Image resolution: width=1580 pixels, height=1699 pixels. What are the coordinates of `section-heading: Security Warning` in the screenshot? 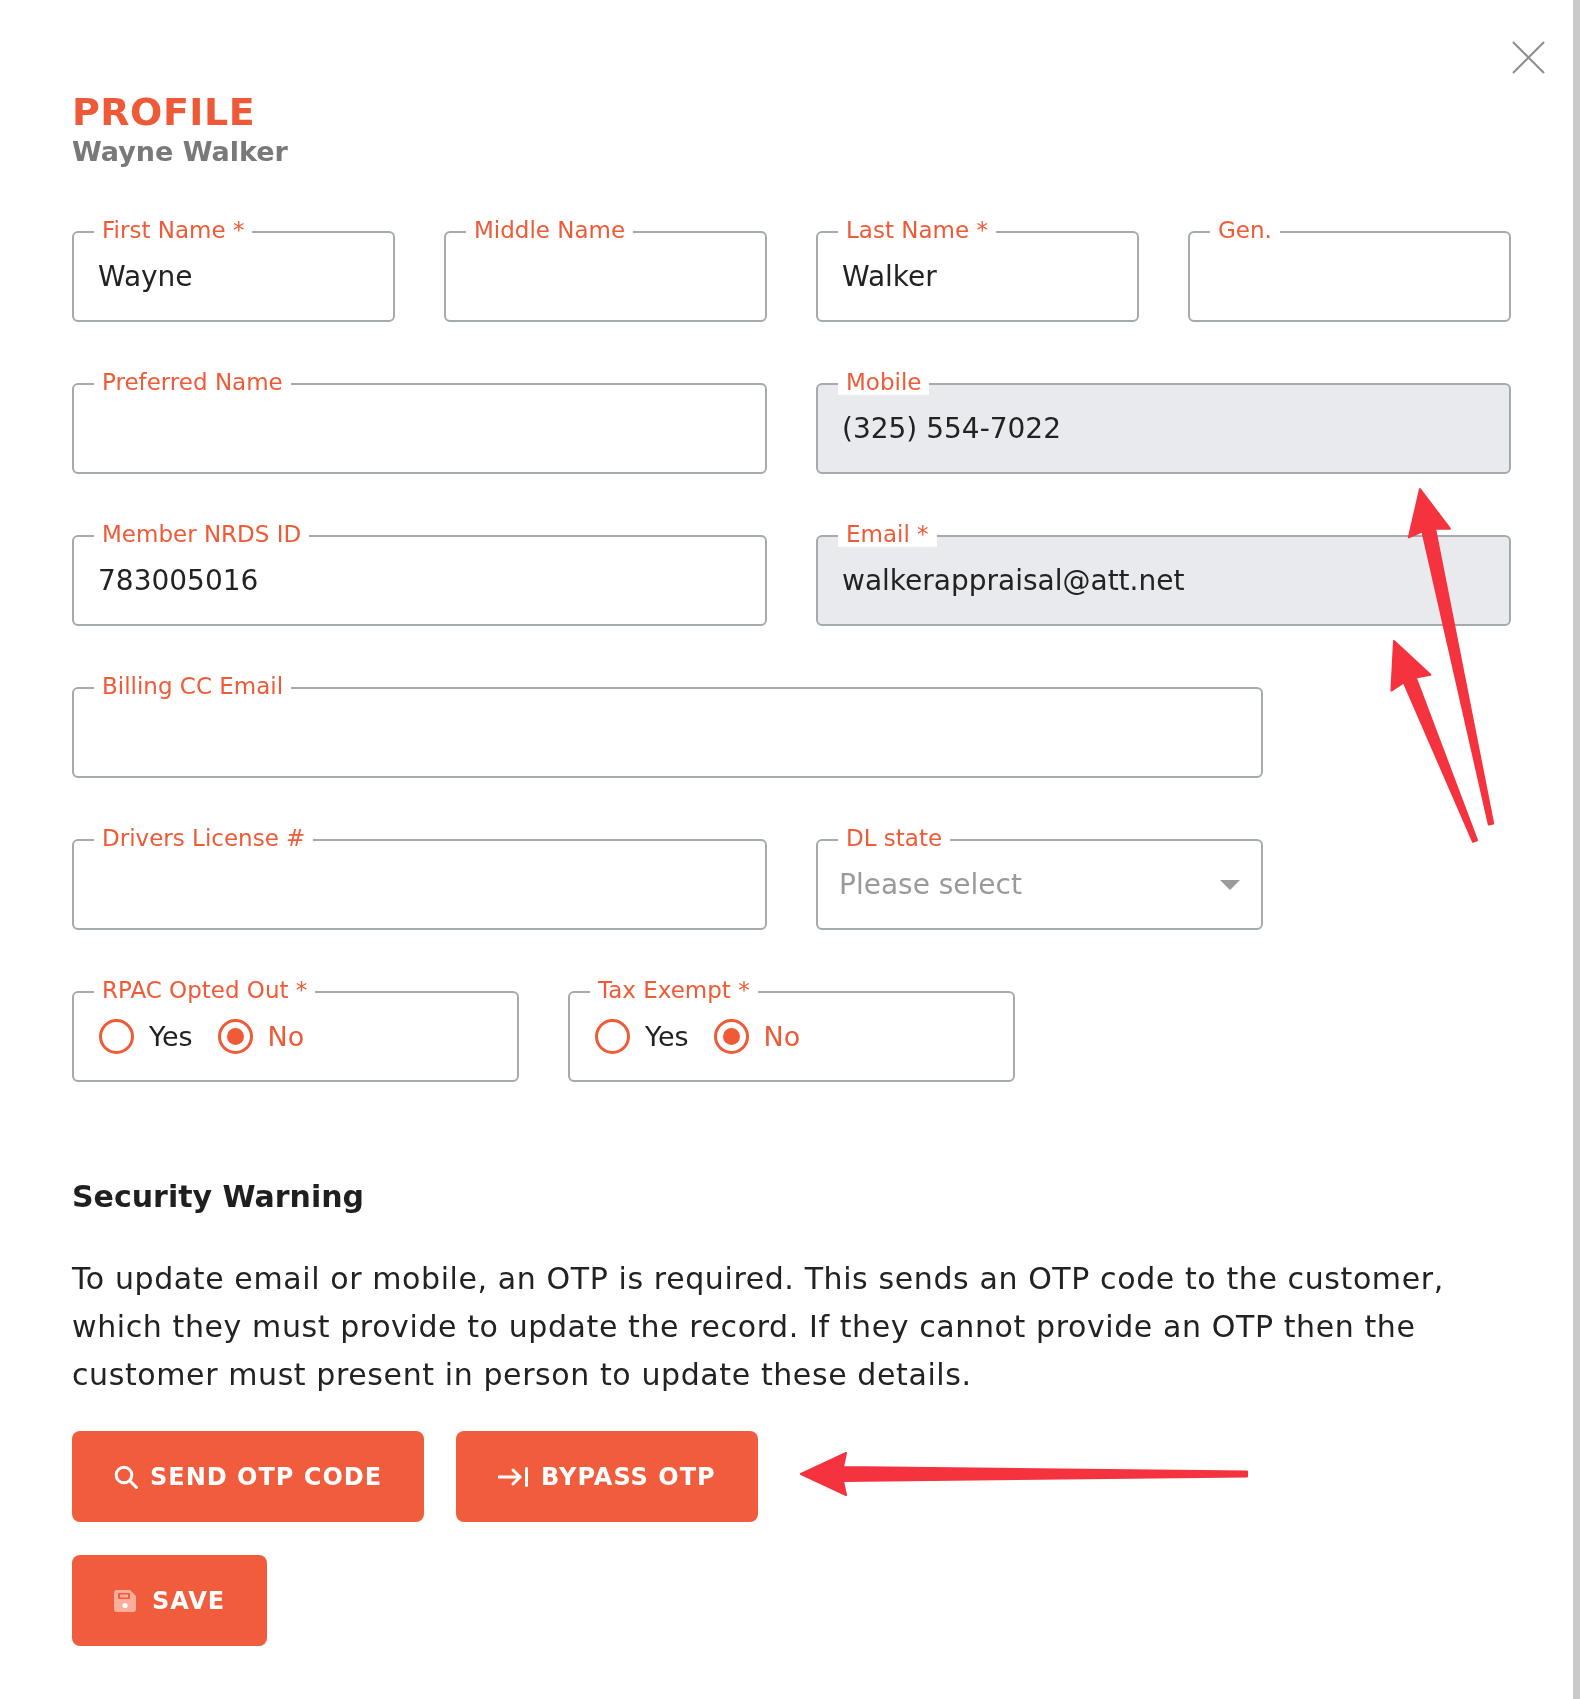 It's located at (218, 1197).